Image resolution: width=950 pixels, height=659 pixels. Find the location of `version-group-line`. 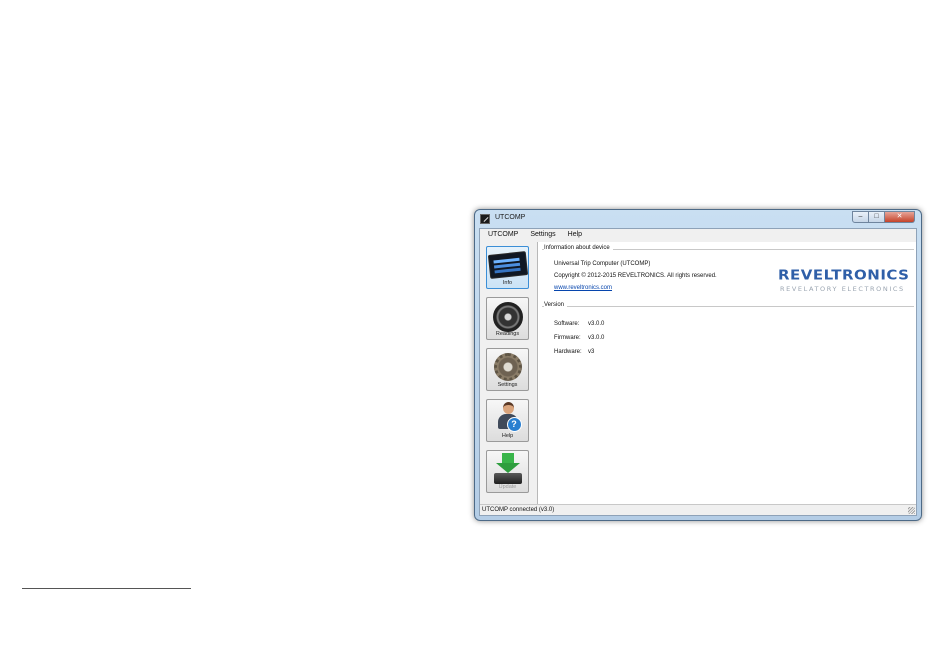

version-group-line is located at coordinates (728, 306).